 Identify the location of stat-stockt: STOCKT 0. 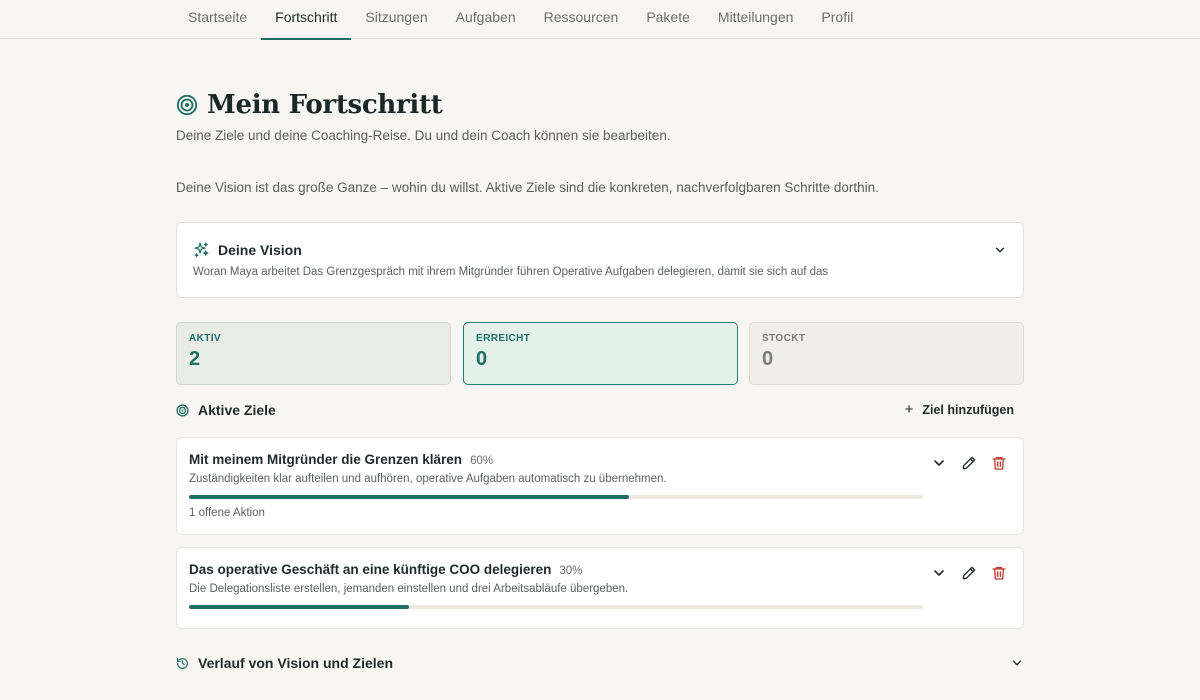
(886, 353).